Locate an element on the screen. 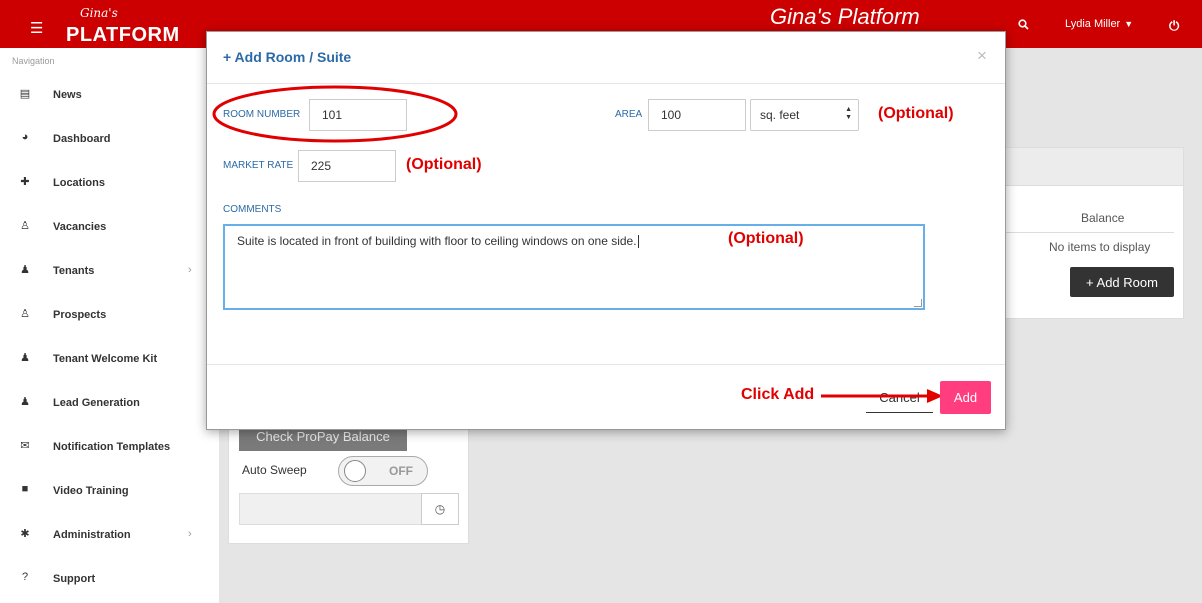 The height and width of the screenshot is (603, 1202). toggle-knob is located at coordinates (355, 471).